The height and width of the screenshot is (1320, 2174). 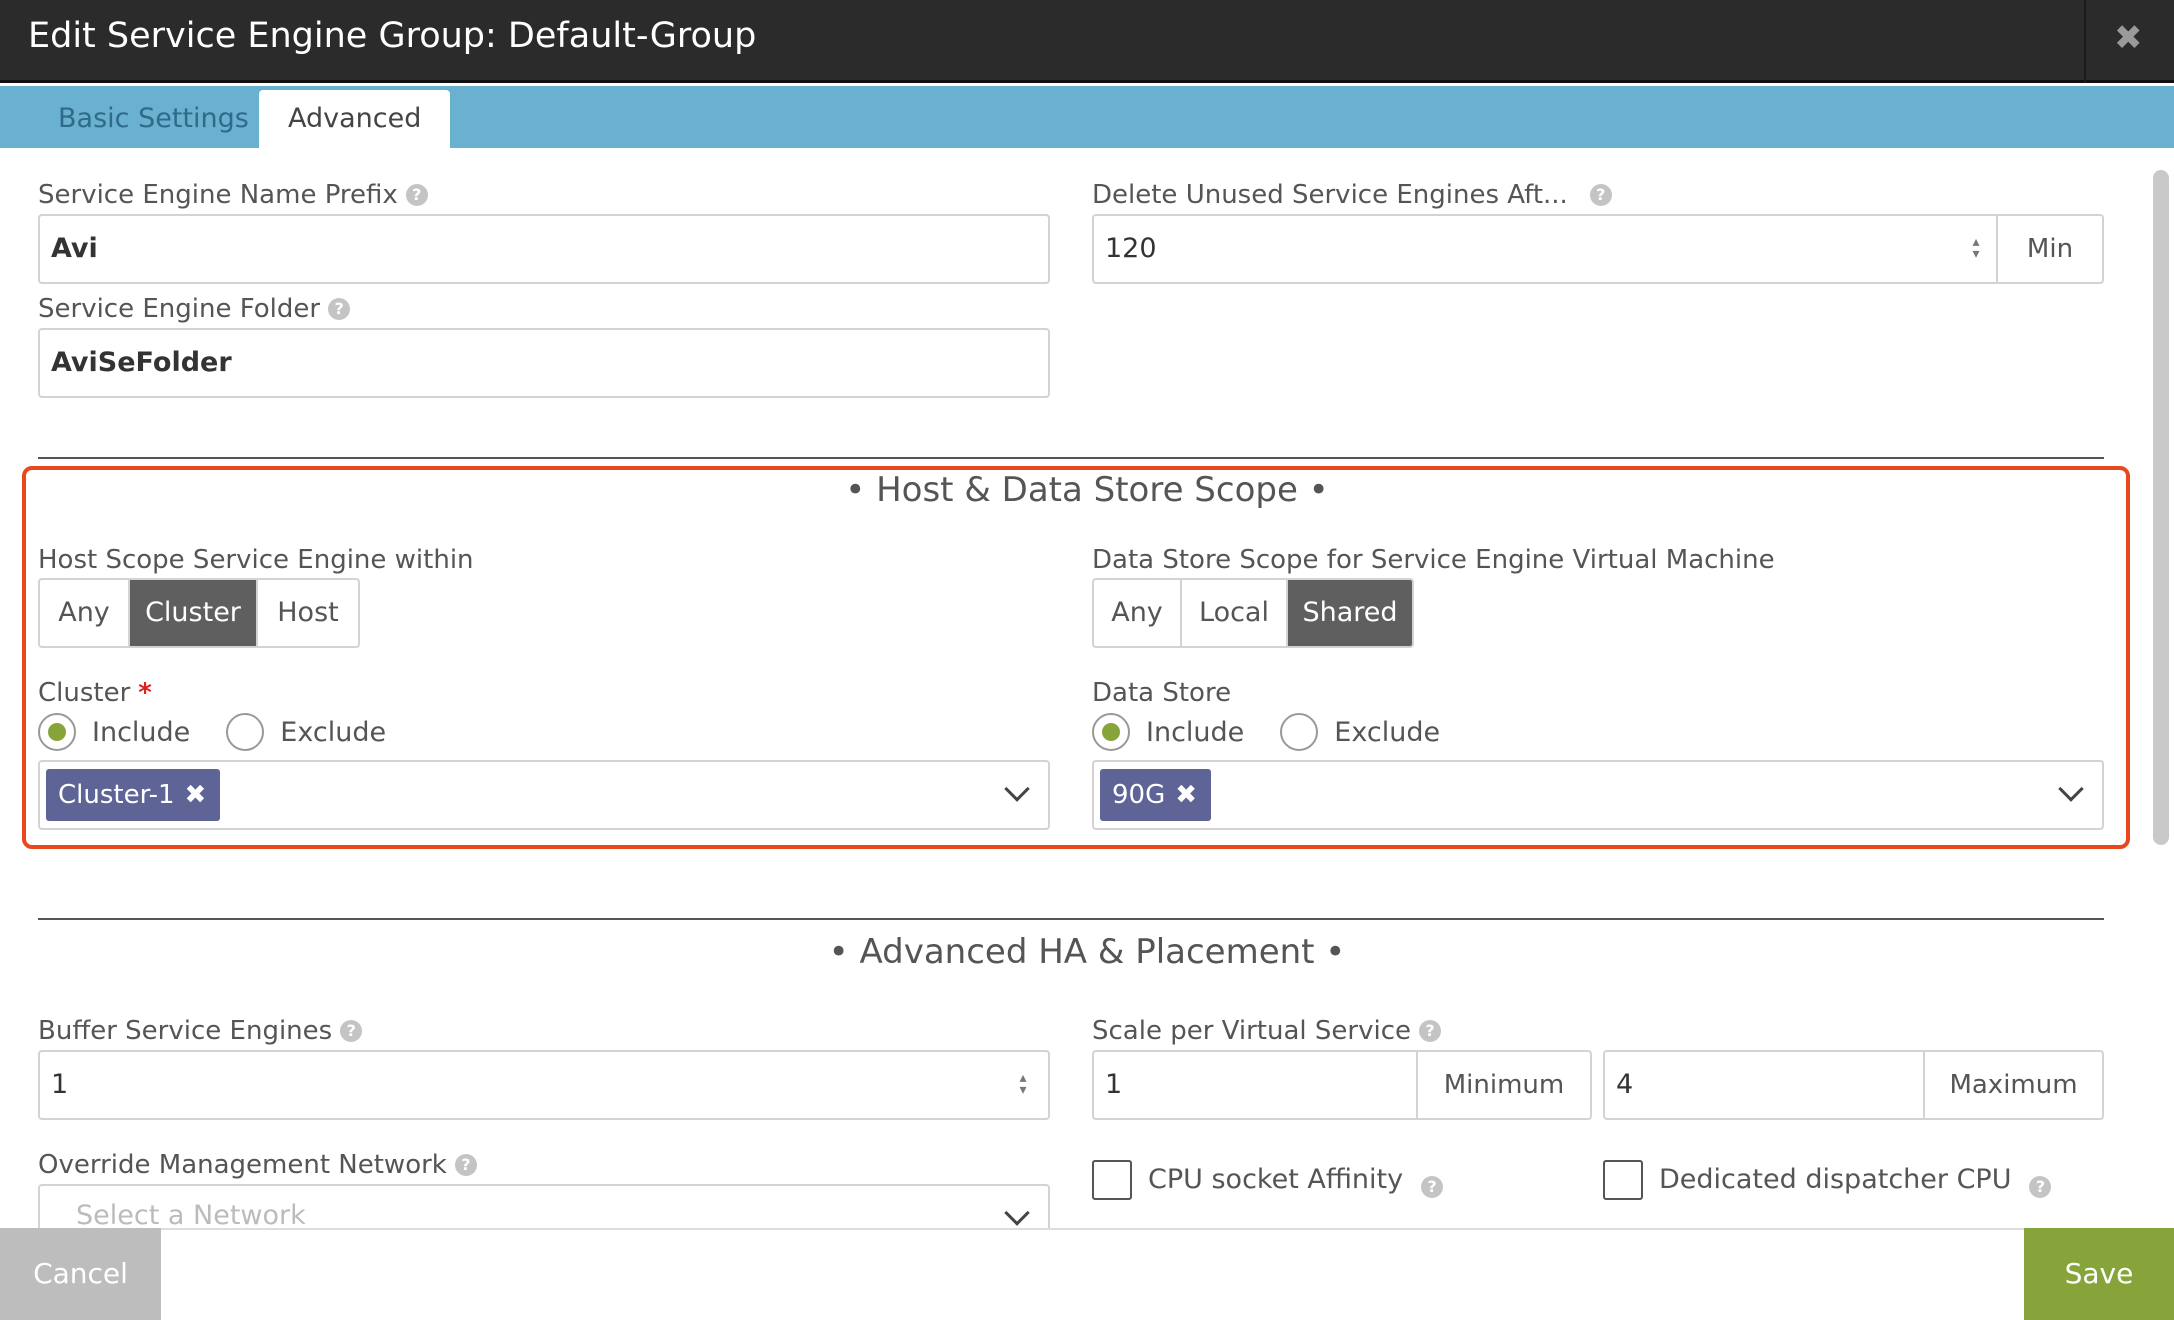 What do you see at coordinates (1255, 1085) in the screenshot?
I see `scale-min-input: 1` at bounding box center [1255, 1085].